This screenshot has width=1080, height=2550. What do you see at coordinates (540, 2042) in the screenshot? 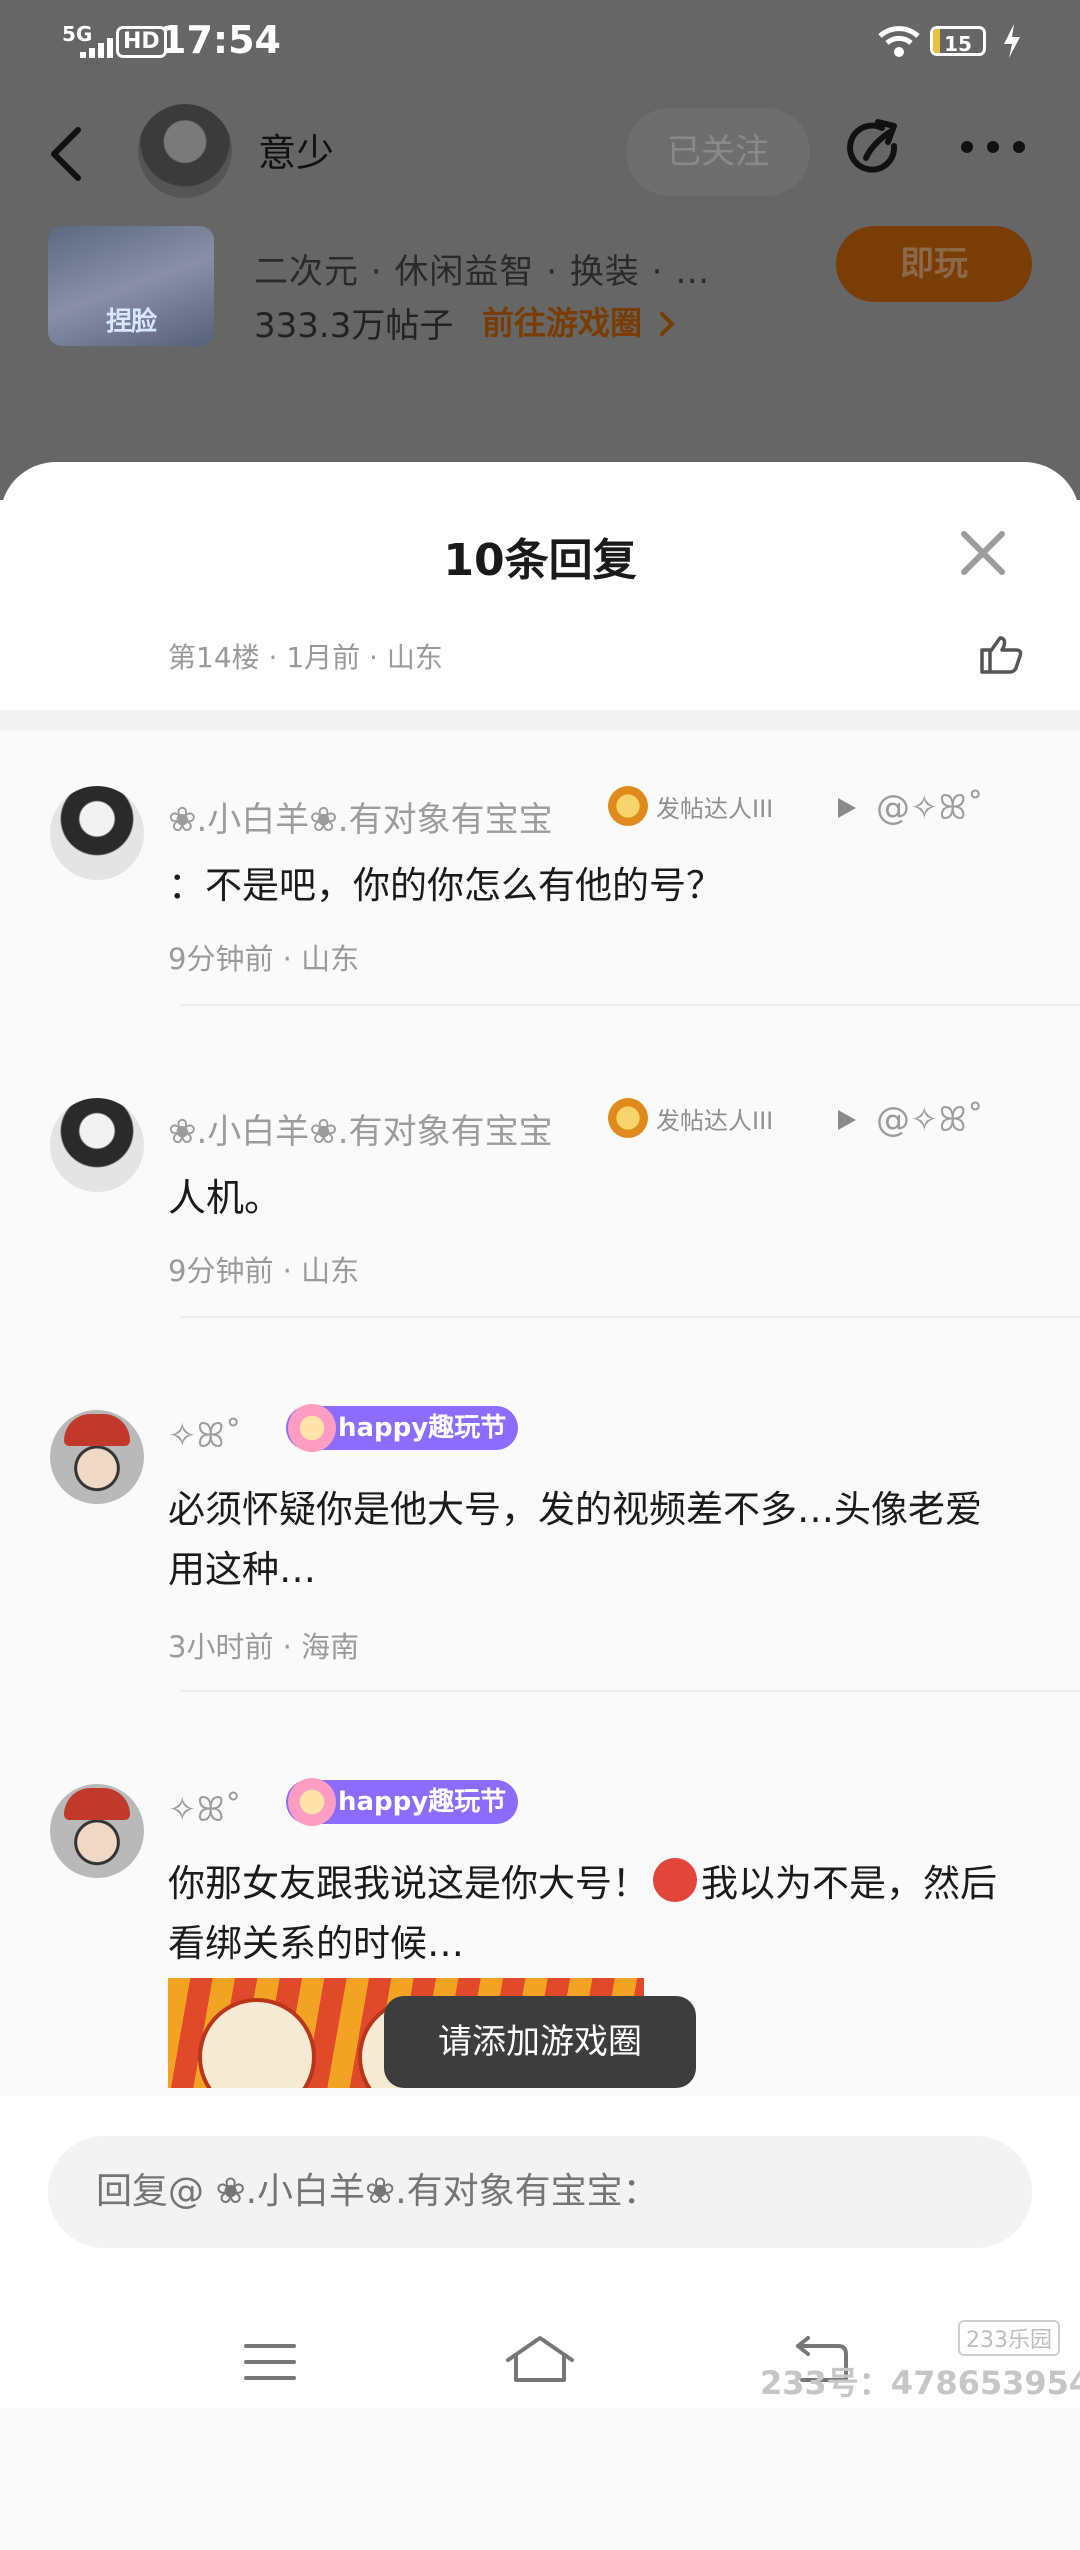
I see `toast-message: 请添加游戏圈` at bounding box center [540, 2042].